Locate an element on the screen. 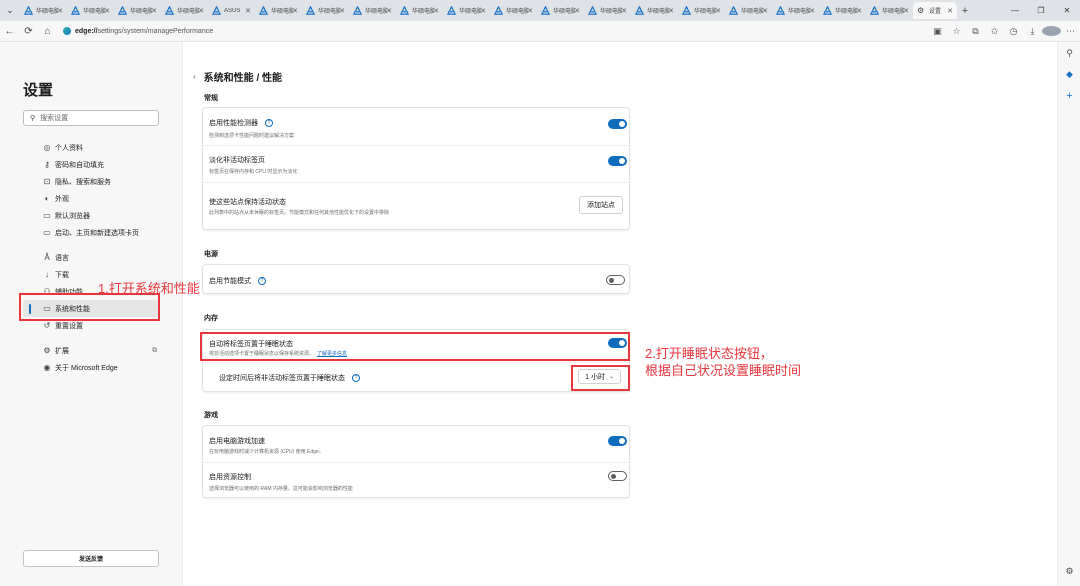 Image resolution: width=1080 pixels, height=586 pixels. setting-desc: 选择浏览器可以使用的 RAM 内存量。这可能会影响浏览器的性能 is located at coordinates (281, 489).